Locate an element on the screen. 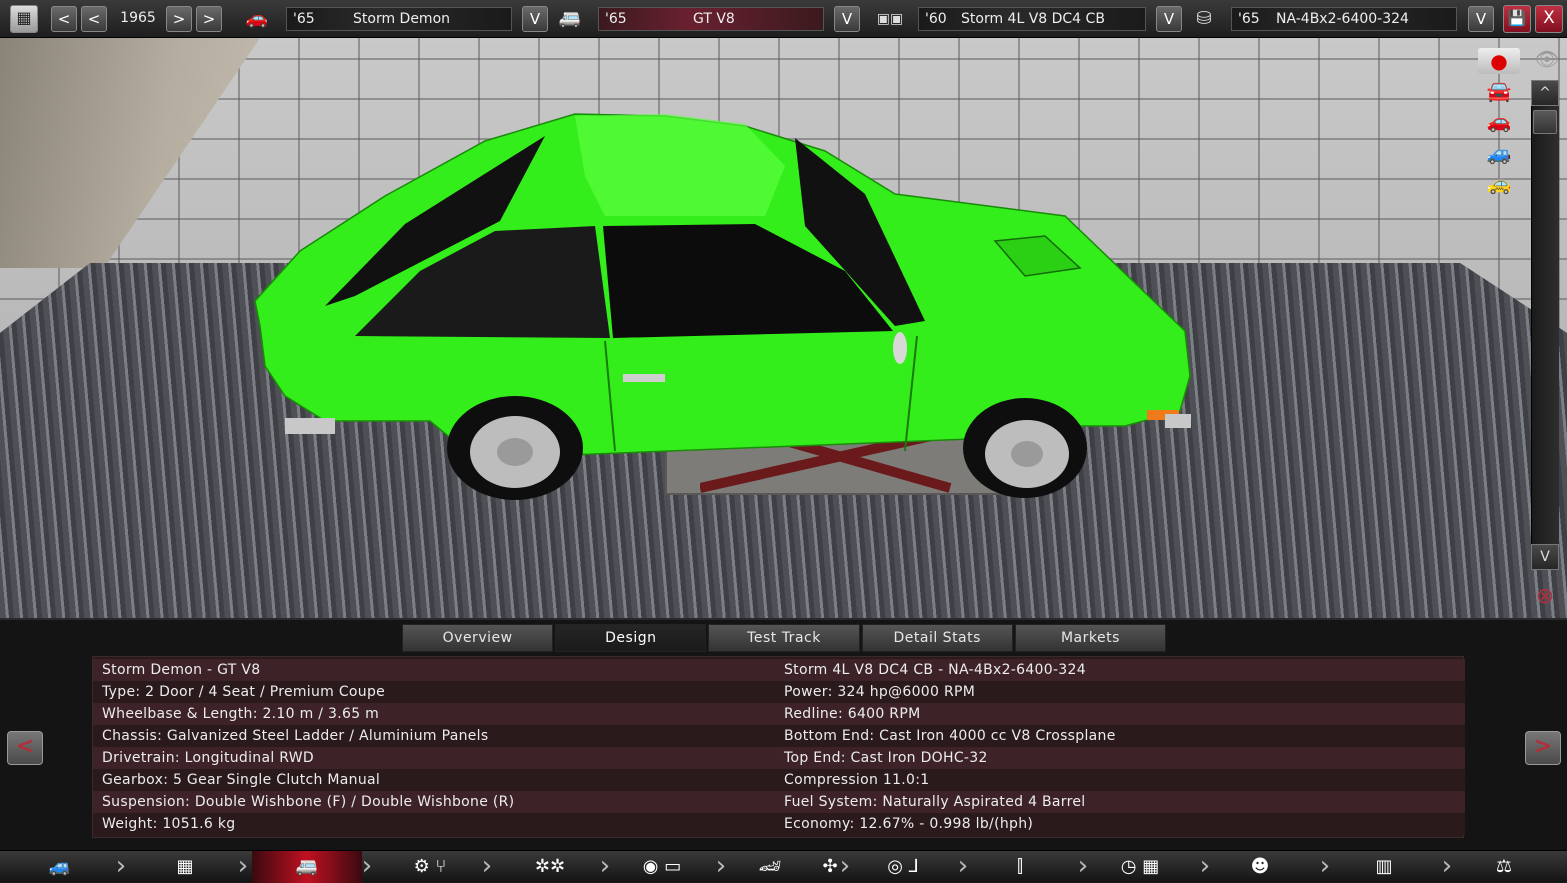  car-type: Type: 2 Door / 4 Seat / Premium Coupe is located at coordinates (244, 692).